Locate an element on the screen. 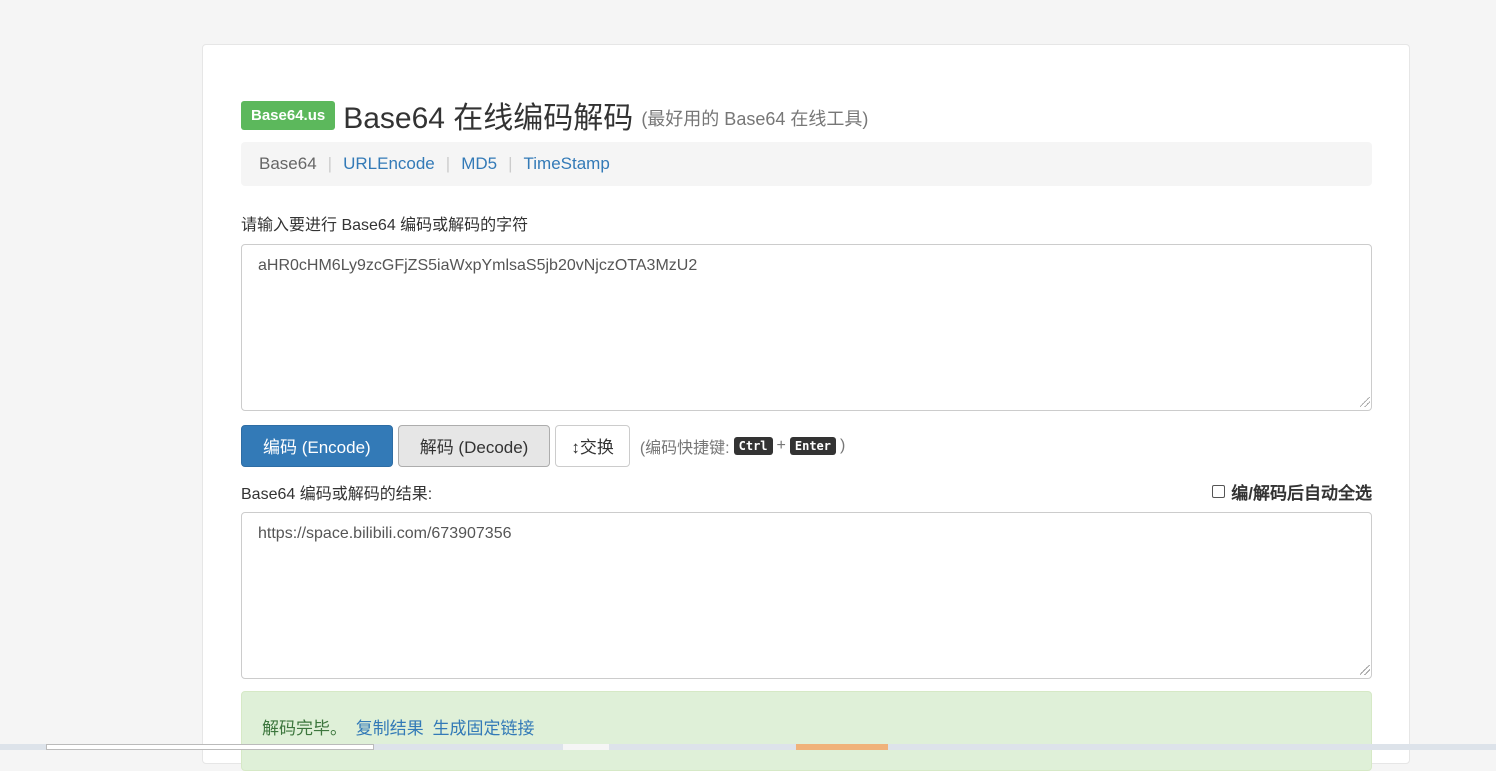 The image size is (1496, 771). page-subtitle: (最好用的 Base64 在线工具) is located at coordinates (755, 119).